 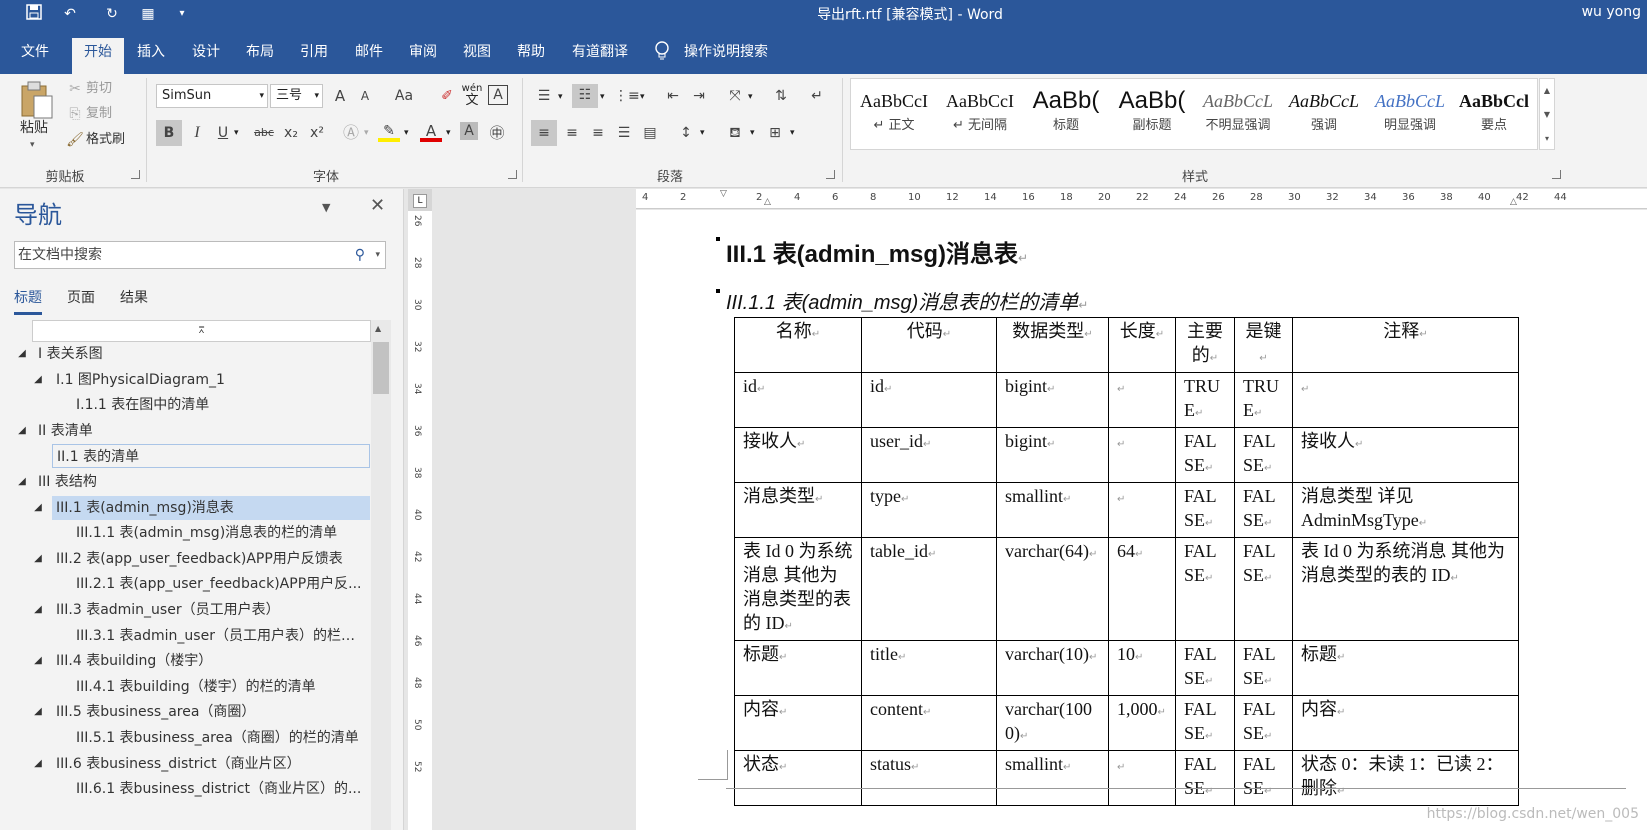 I want to click on tree-item: ◢ III.3 表admin_user（员工用户表）, so click(x=202, y=610).